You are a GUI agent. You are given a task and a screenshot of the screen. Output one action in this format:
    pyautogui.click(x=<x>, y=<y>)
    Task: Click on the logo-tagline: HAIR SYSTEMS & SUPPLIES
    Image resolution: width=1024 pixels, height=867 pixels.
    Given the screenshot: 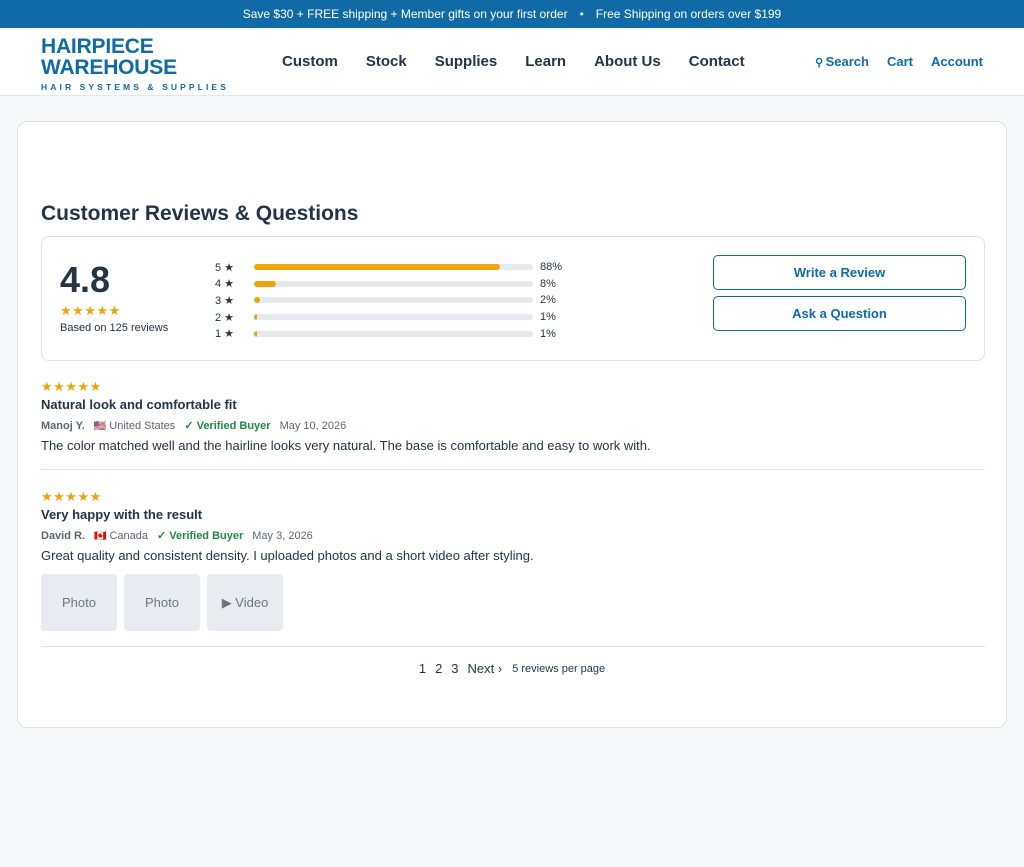 What is the action you would take?
    pyautogui.click(x=135, y=87)
    